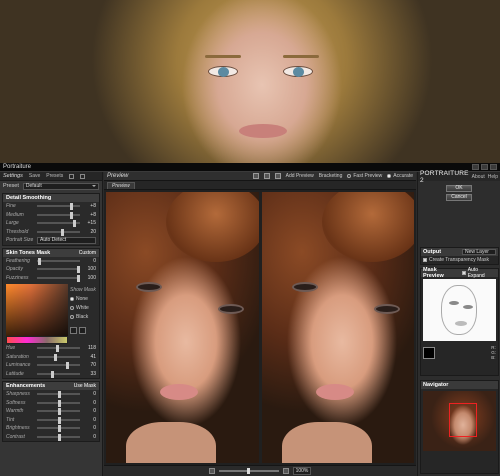  I want to click on presets-button: Presets, so click(54, 176).